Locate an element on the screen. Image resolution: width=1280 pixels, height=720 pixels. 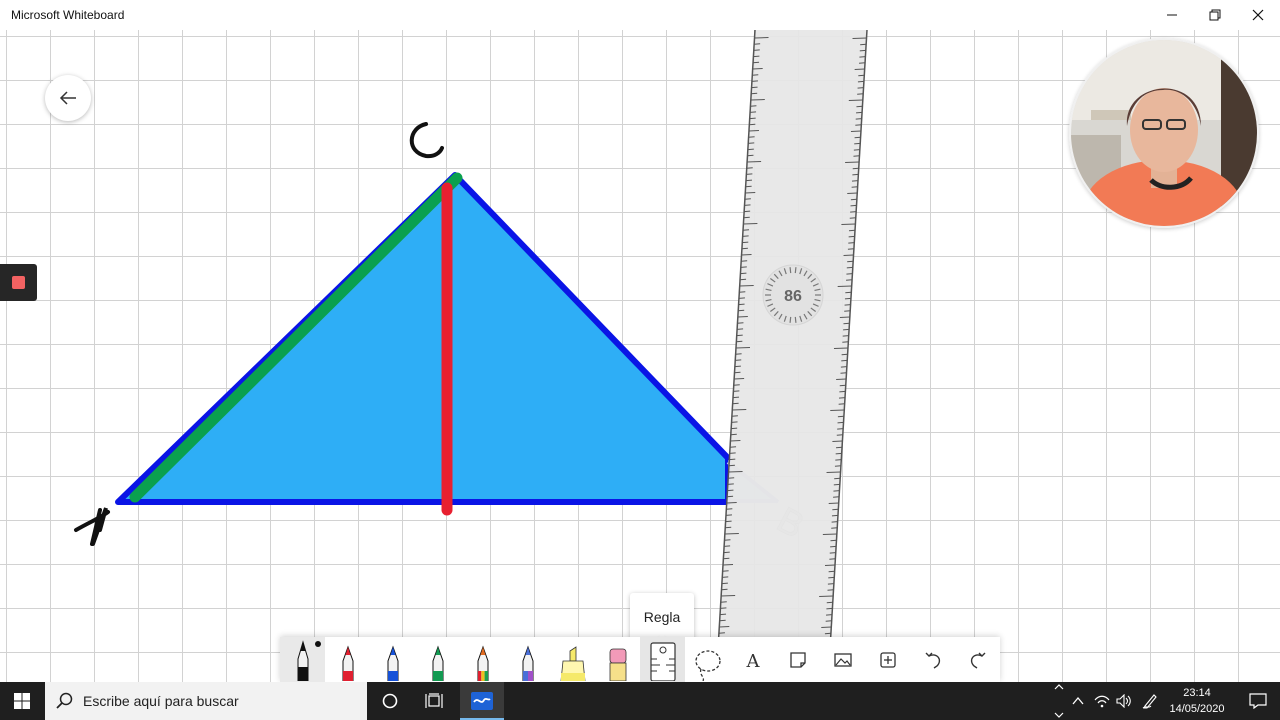
ruler-icon is located at coordinates (662, 661).